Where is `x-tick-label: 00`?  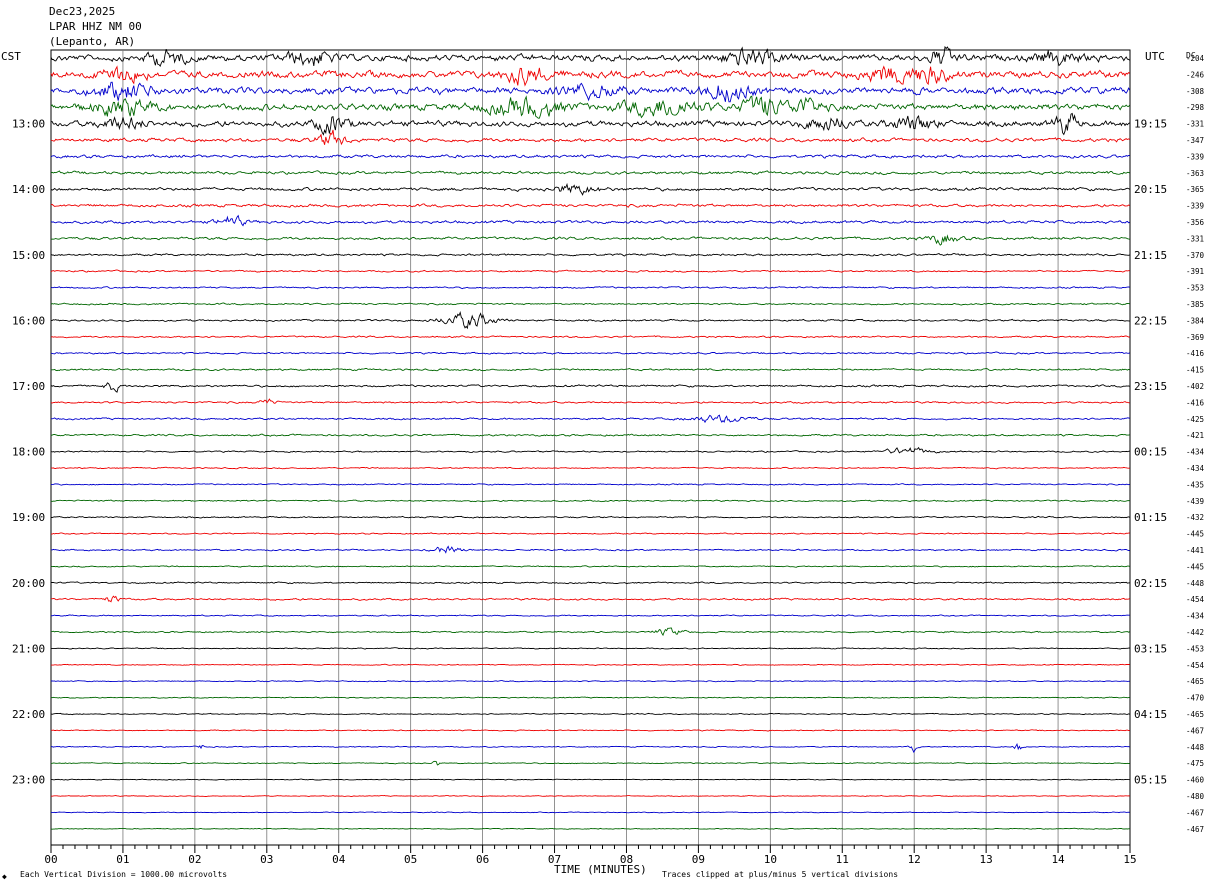 x-tick-label: 00 is located at coordinates (50, 859).